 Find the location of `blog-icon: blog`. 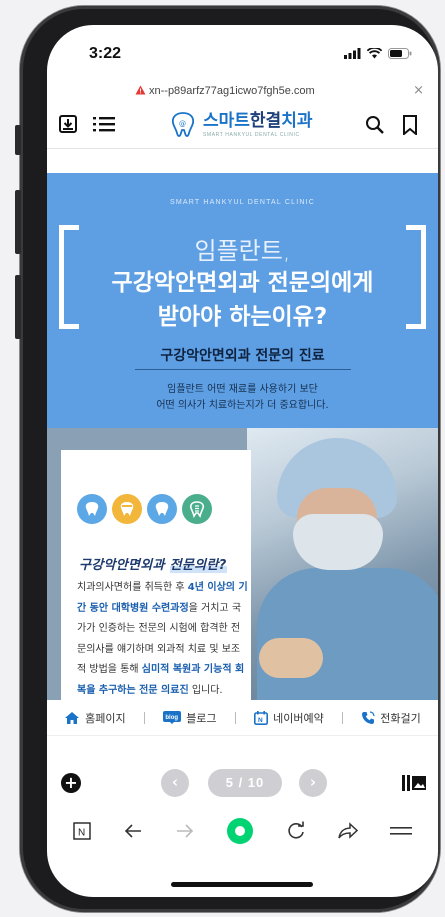

blog-icon: blog is located at coordinates (172, 717).